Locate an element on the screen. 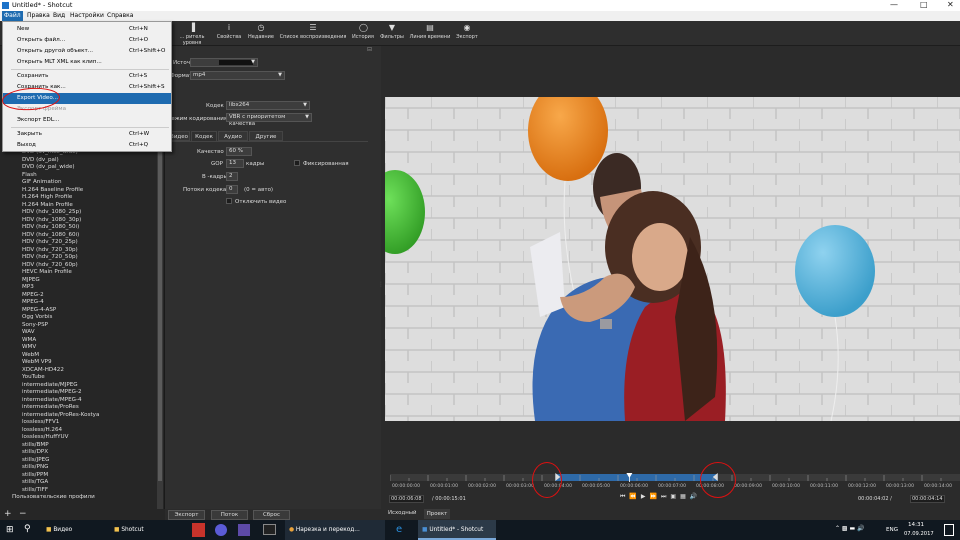  fast-forward-icon: ⏩ is located at coordinates (655, 496).